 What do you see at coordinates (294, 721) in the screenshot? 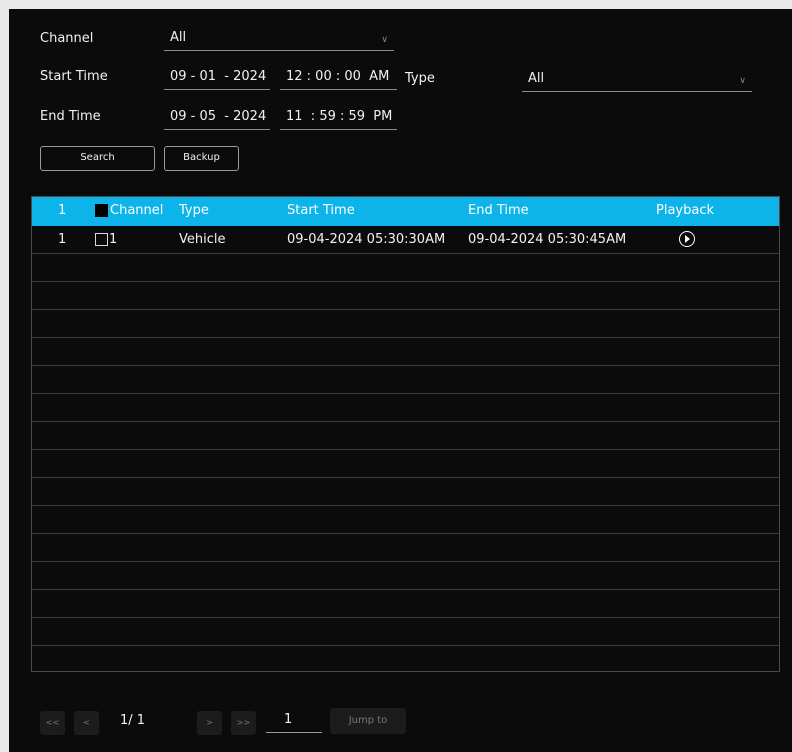
I see `jump-page-input: 1` at bounding box center [294, 721].